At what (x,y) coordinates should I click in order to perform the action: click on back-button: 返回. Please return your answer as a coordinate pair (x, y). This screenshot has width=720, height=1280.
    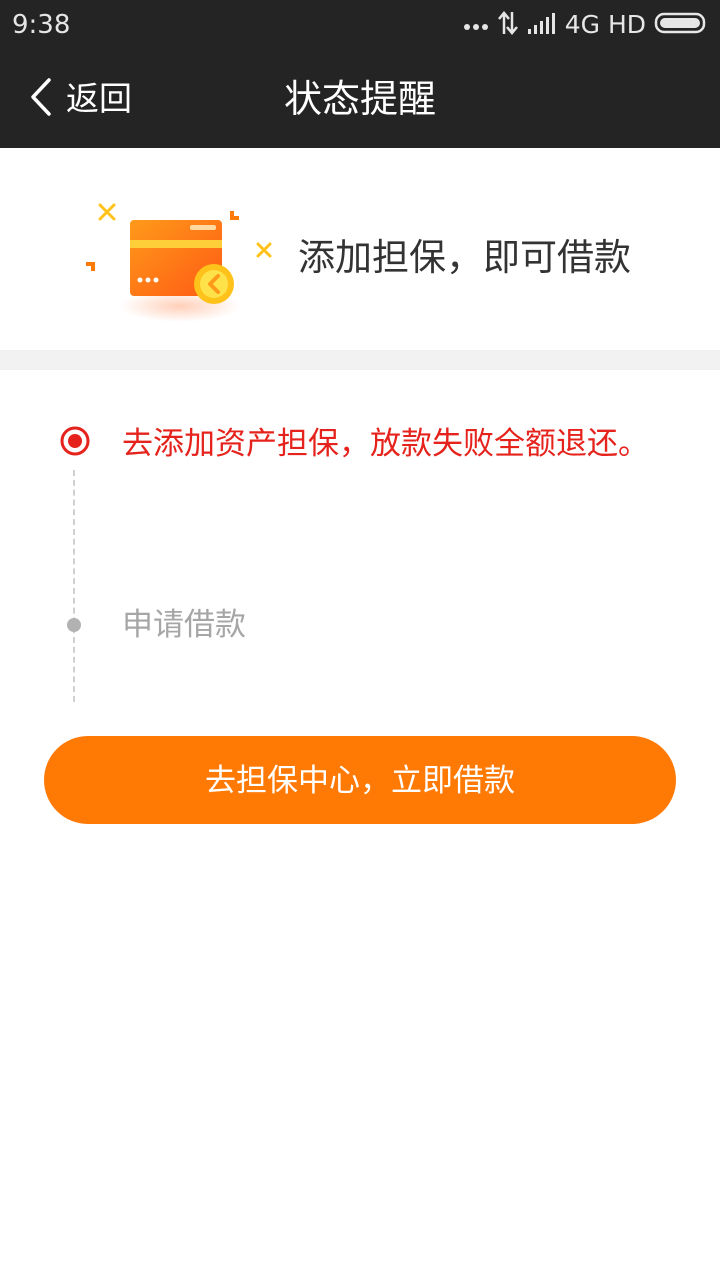
    Looking at the image, I should click on (80, 99).